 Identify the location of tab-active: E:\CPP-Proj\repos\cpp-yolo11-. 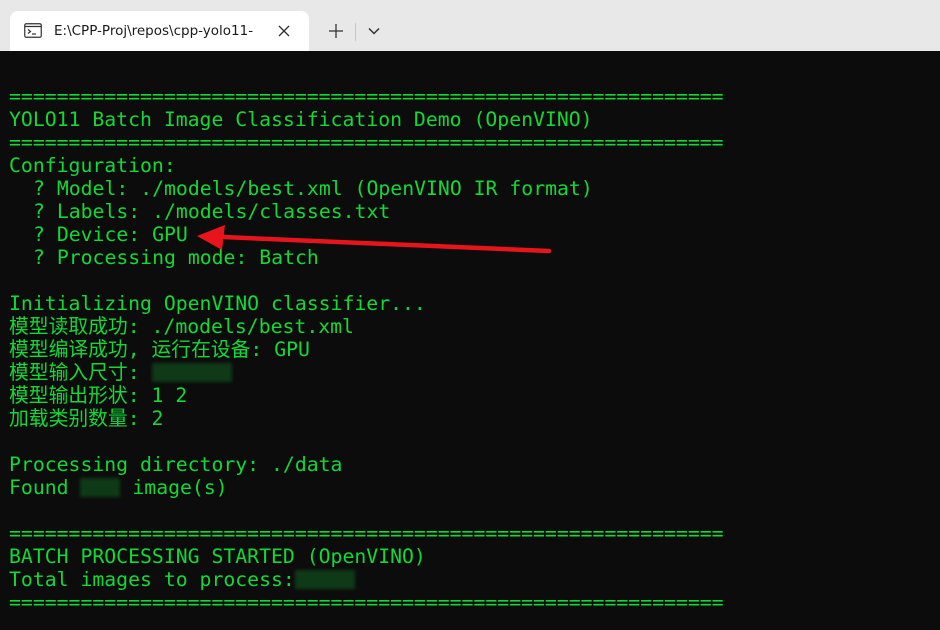
(159, 31).